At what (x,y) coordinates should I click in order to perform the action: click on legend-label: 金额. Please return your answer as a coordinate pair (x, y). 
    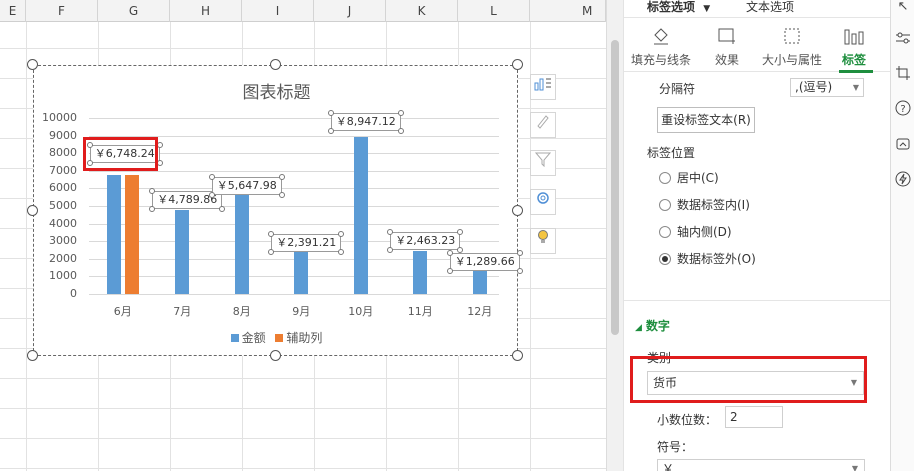
    Looking at the image, I should click on (253, 338).